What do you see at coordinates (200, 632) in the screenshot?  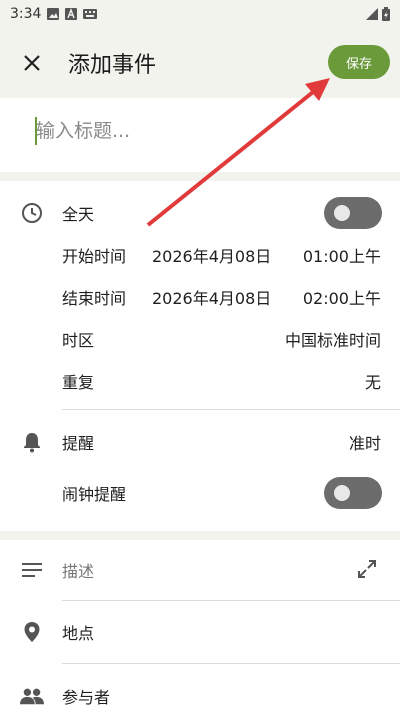 I see `location-row: 地点` at bounding box center [200, 632].